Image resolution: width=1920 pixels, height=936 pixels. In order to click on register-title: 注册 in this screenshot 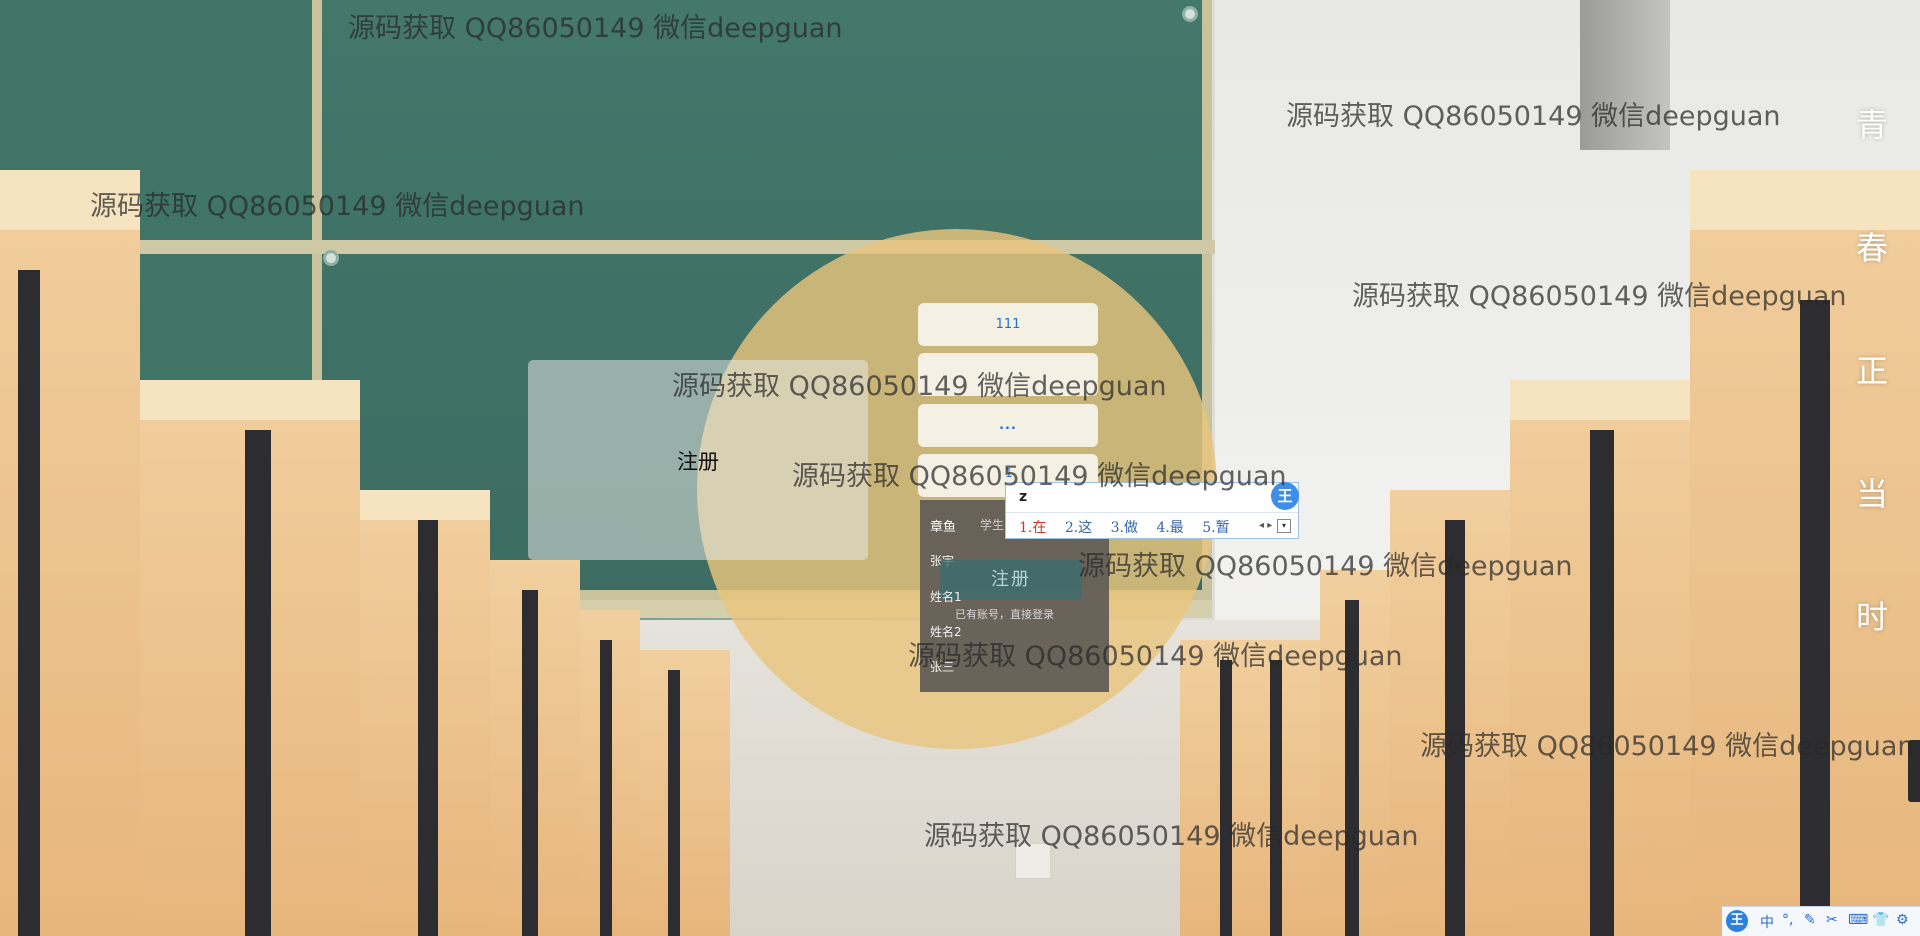, I will do `click(698, 462)`.